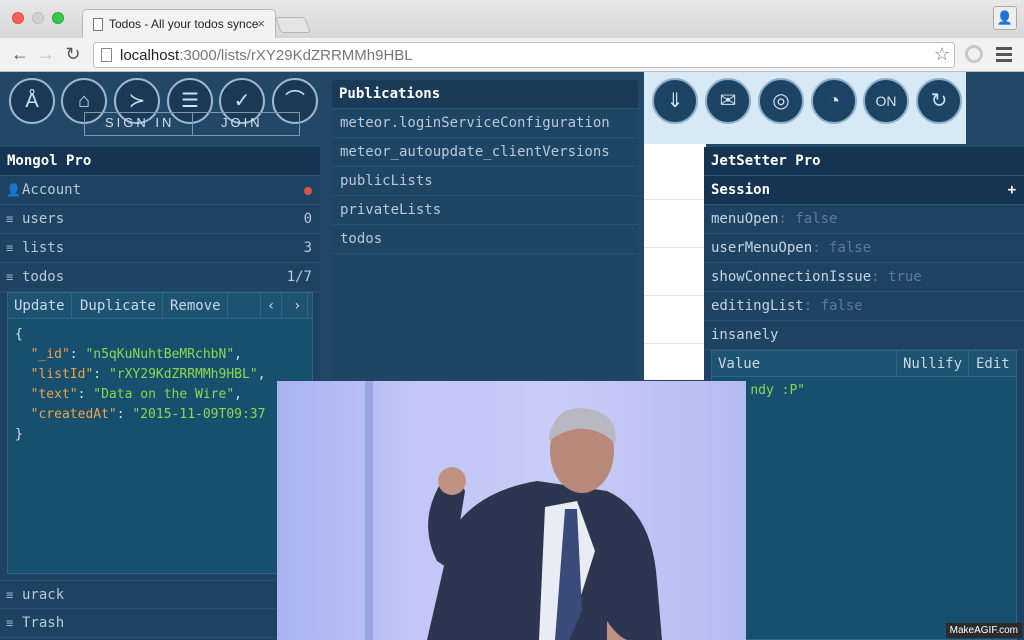 This screenshot has width=1024, height=640. Describe the element at coordinates (1004, 56) in the screenshot. I see `browser-menu-icon` at that location.